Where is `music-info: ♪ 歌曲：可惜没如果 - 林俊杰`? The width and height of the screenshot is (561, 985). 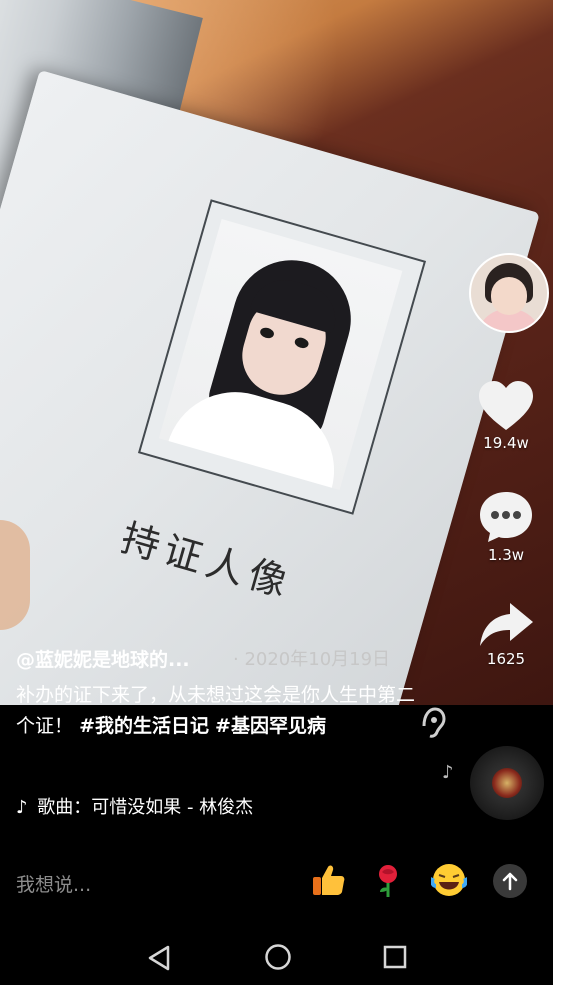
music-info: ♪ 歌曲：可惜没如果 - 林俊杰 is located at coordinates (134, 806).